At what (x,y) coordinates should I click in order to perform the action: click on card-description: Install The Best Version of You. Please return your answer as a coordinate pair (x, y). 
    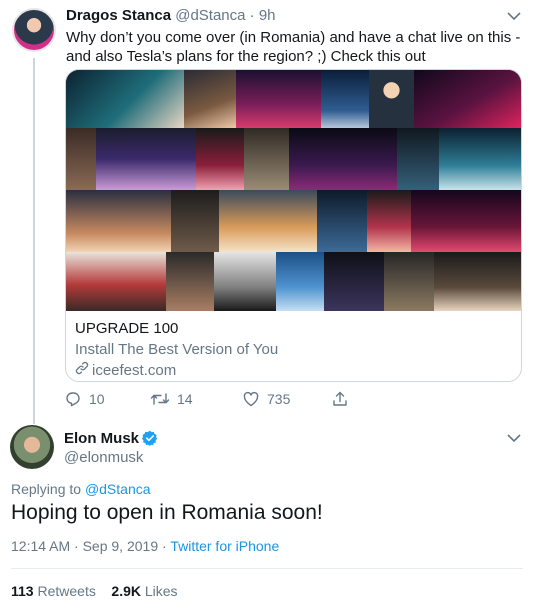
    Looking at the image, I should click on (177, 349).